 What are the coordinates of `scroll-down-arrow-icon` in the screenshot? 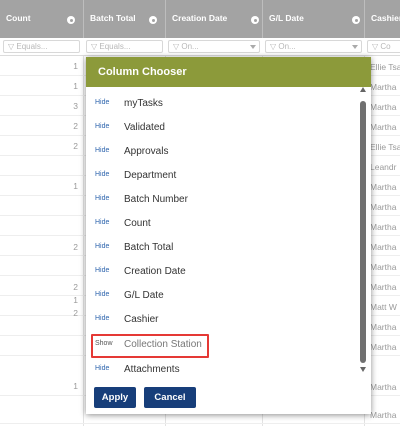 It's located at (363, 369).